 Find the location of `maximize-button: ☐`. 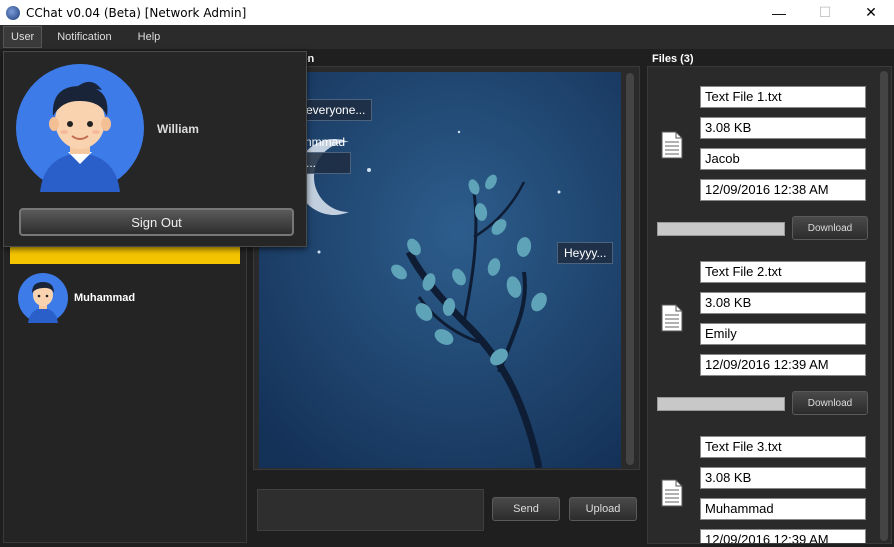

maximize-button: ☐ is located at coordinates (825, 12).